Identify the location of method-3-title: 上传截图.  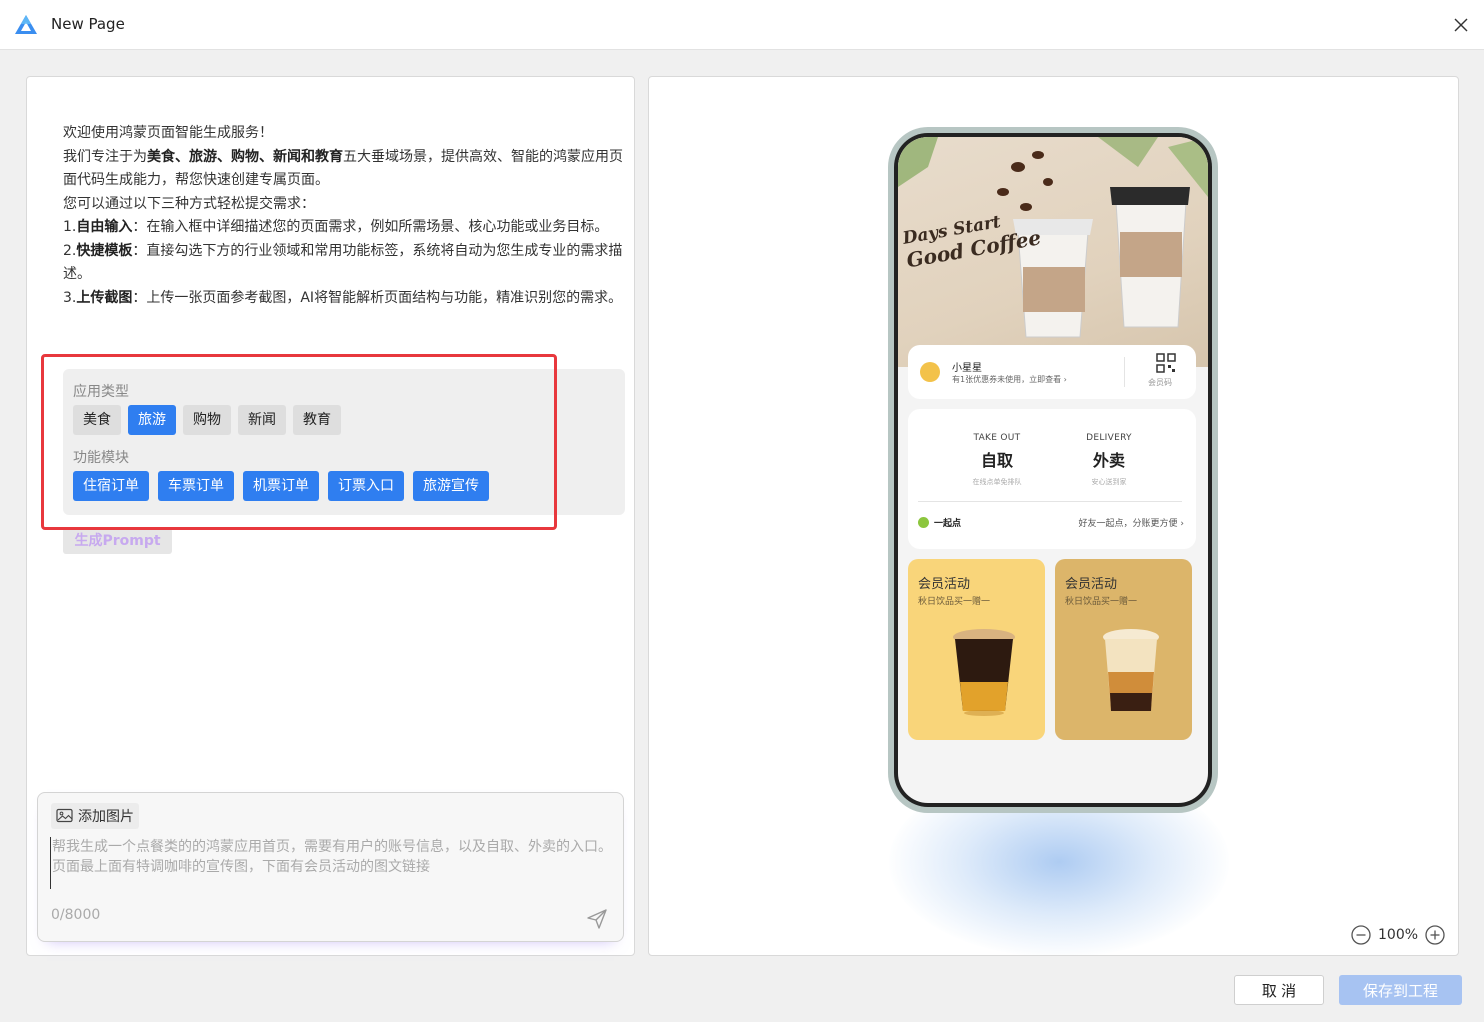
(104, 297).